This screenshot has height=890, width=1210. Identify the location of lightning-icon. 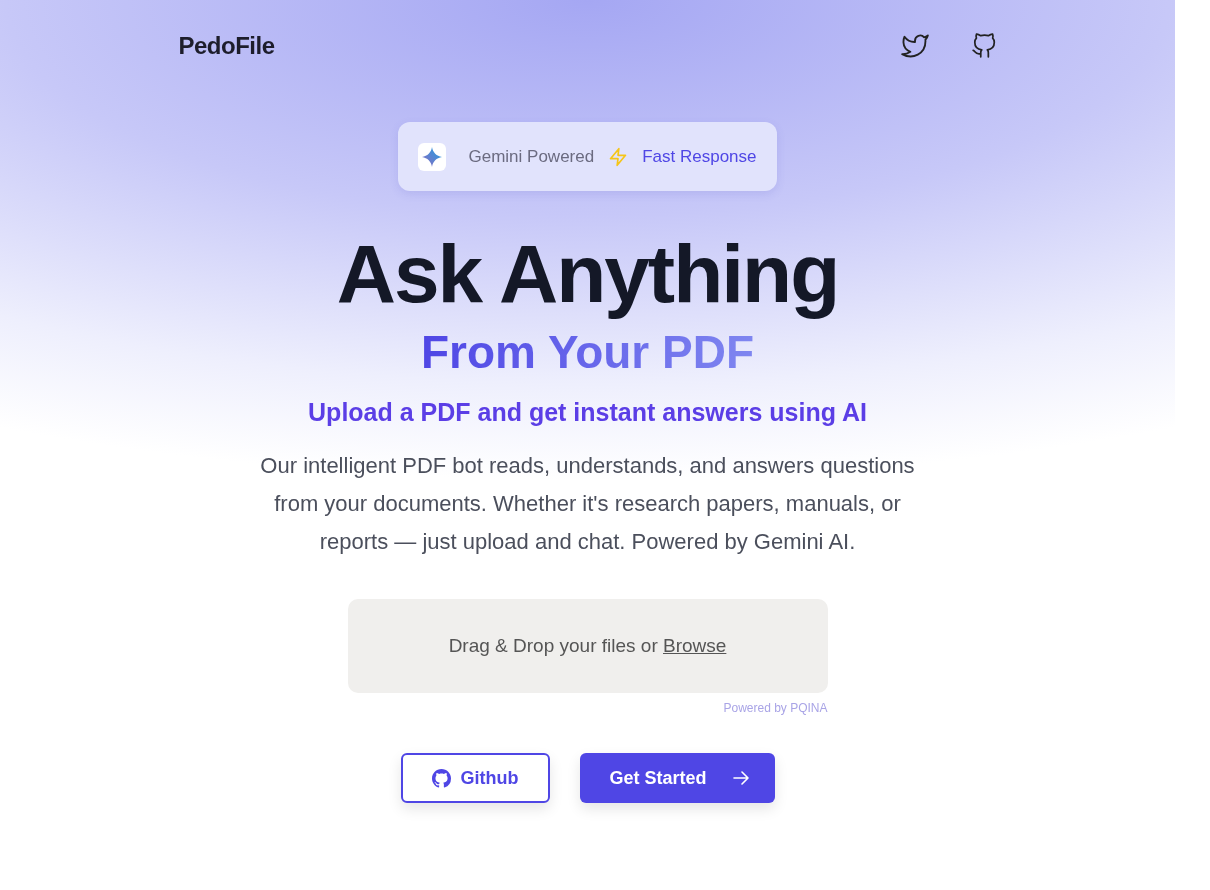
(618, 156).